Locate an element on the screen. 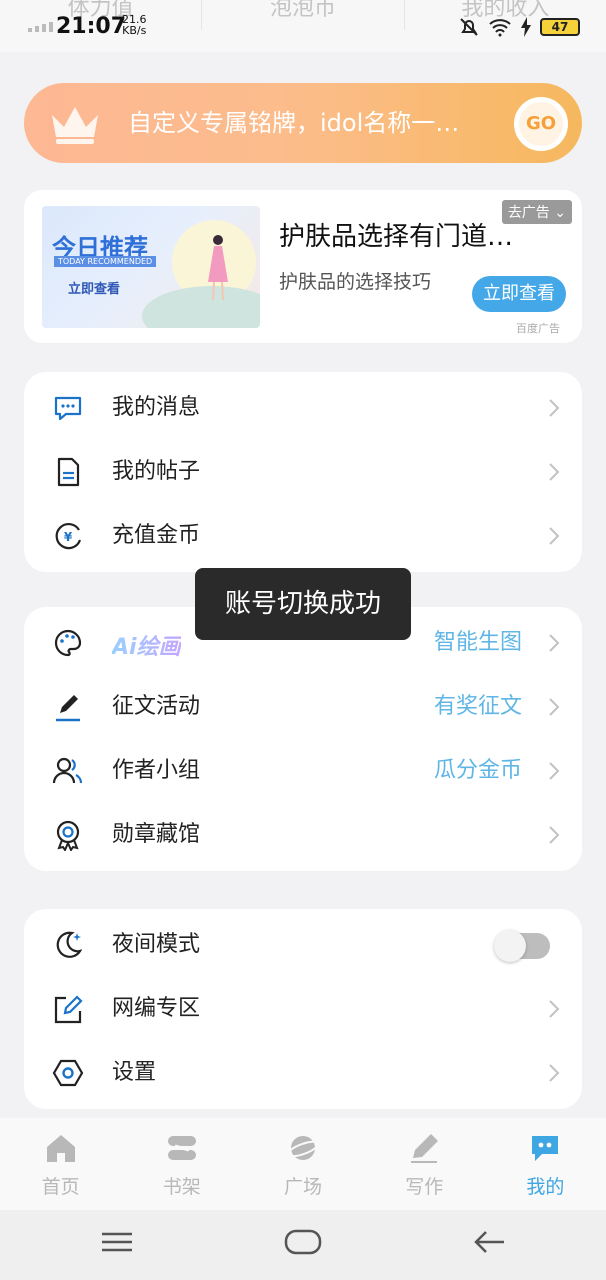  settings-icon is located at coordinates (68, 1073).